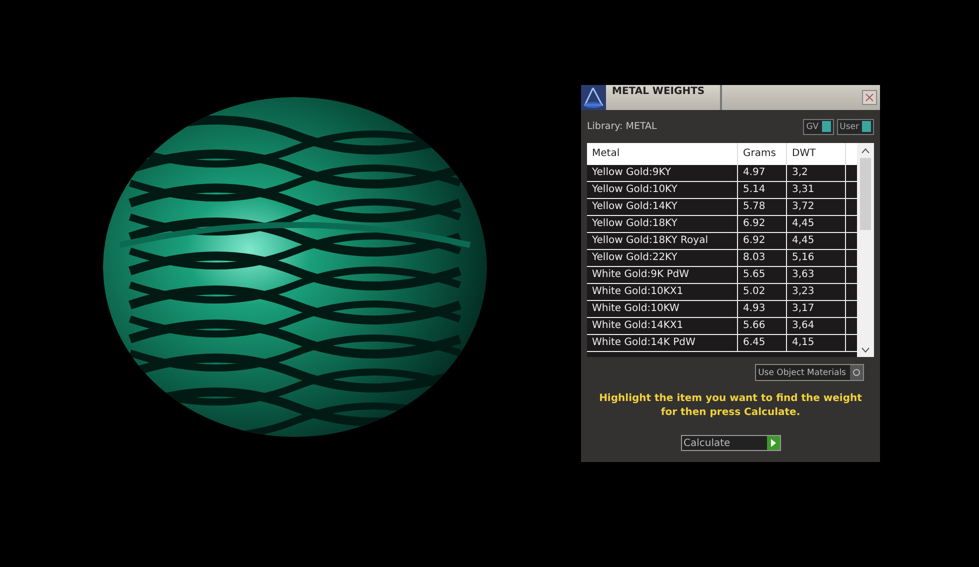 Image resolution: width=979 pixels, height=567 pixels. Describe the element at coordinates (730, 443) in the screenshot. I see `calculate-button: Calculate` at that location.